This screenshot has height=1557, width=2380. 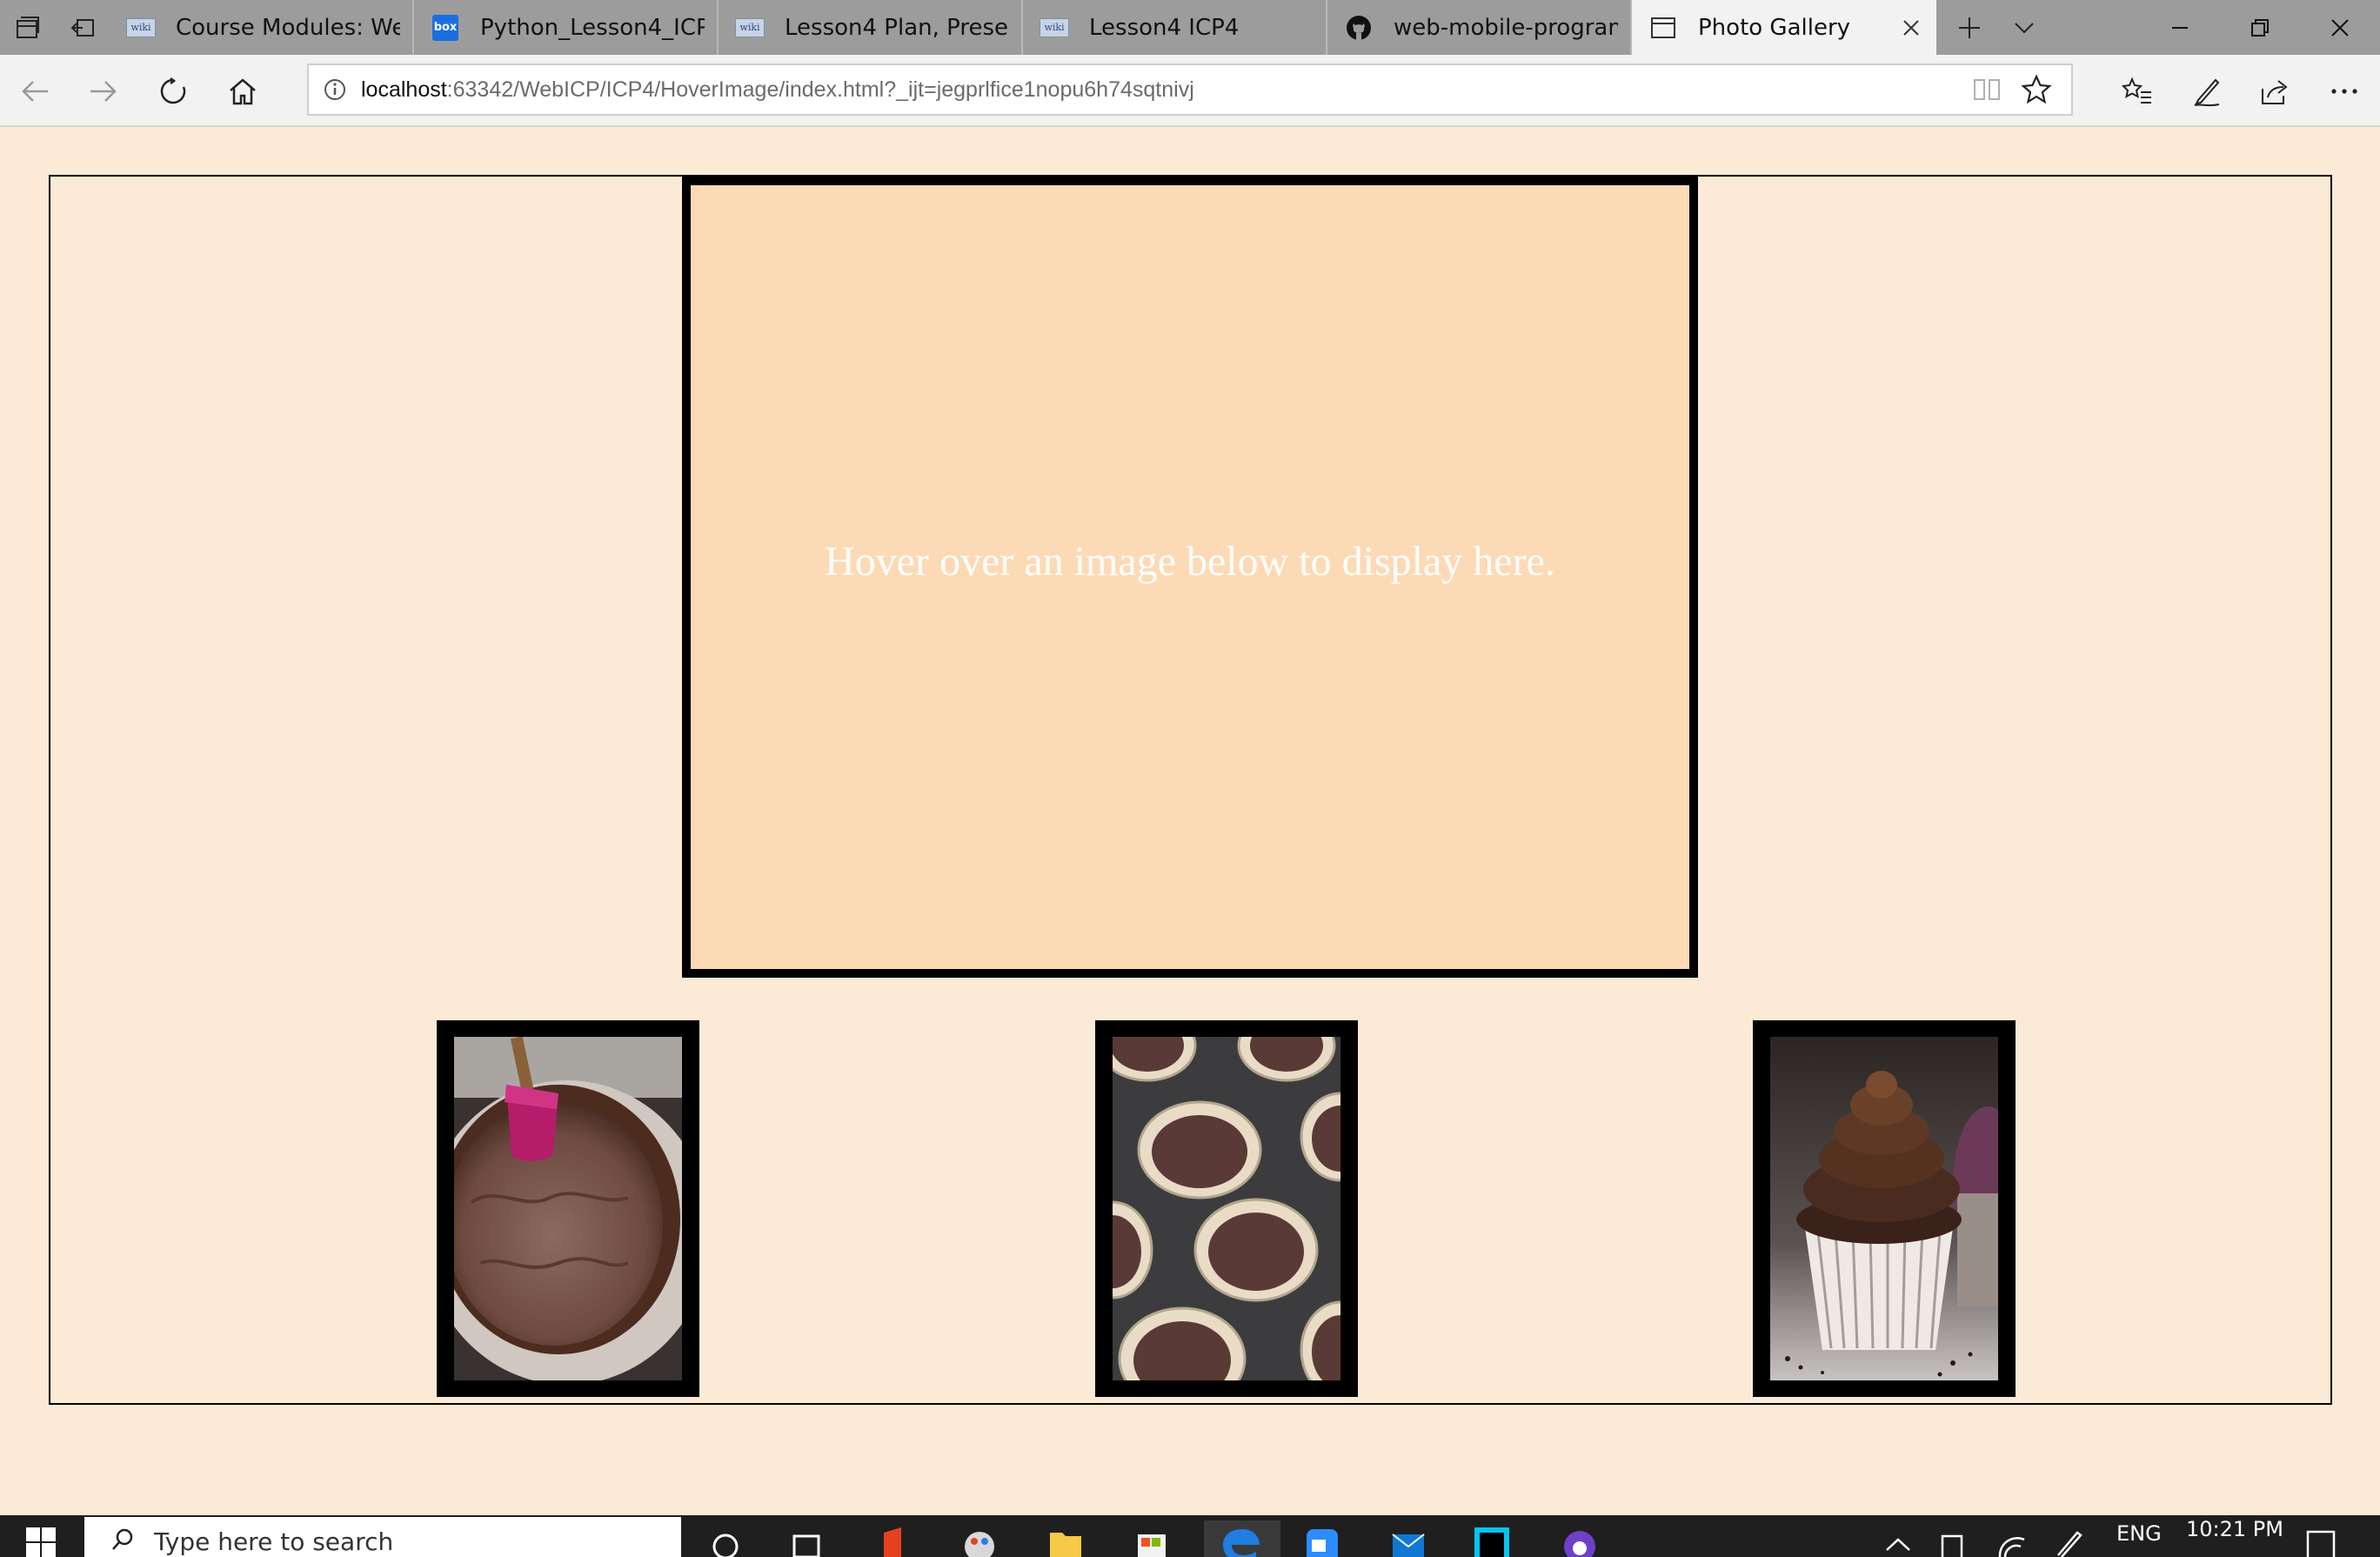 I want to click on info-icon, so click(x=335, y=89).